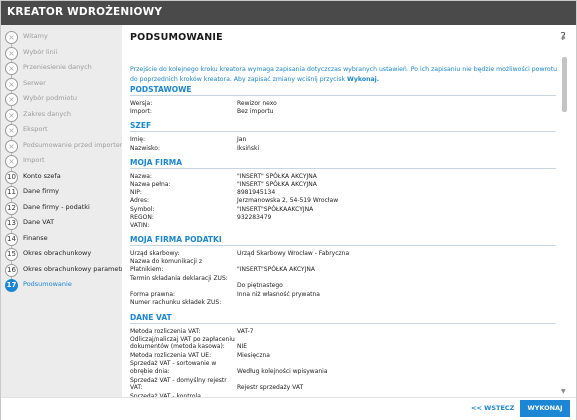  What do you see at coordinates (11, 285) in the screenshot?
I see `step-number-badge: 17` at bounding box center [11, 285].